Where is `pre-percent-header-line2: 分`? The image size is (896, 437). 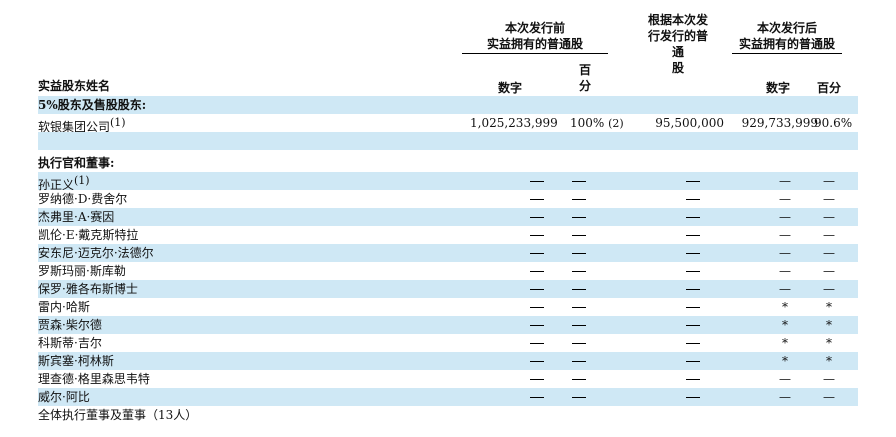 pre-percent-header-line2: 分 is located at coordinates (584, 86).